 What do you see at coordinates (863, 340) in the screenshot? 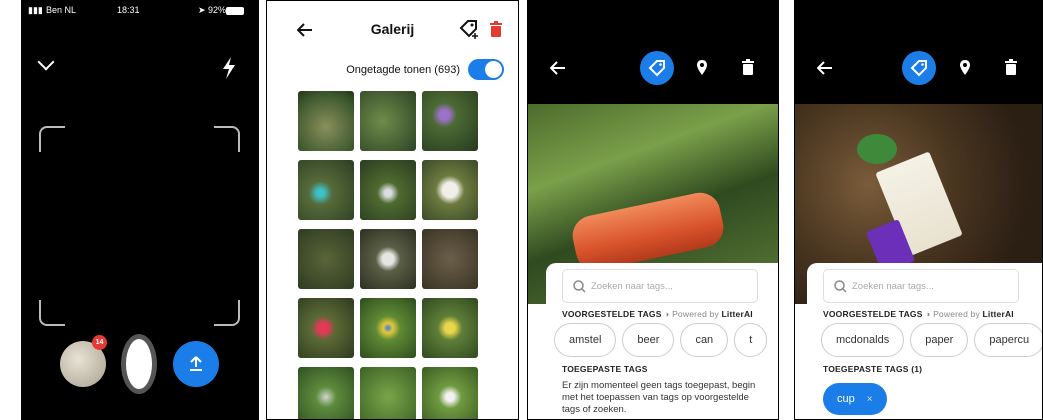
I see `tag-suggestion: mcdonalds` at bounding box center [863, 340].